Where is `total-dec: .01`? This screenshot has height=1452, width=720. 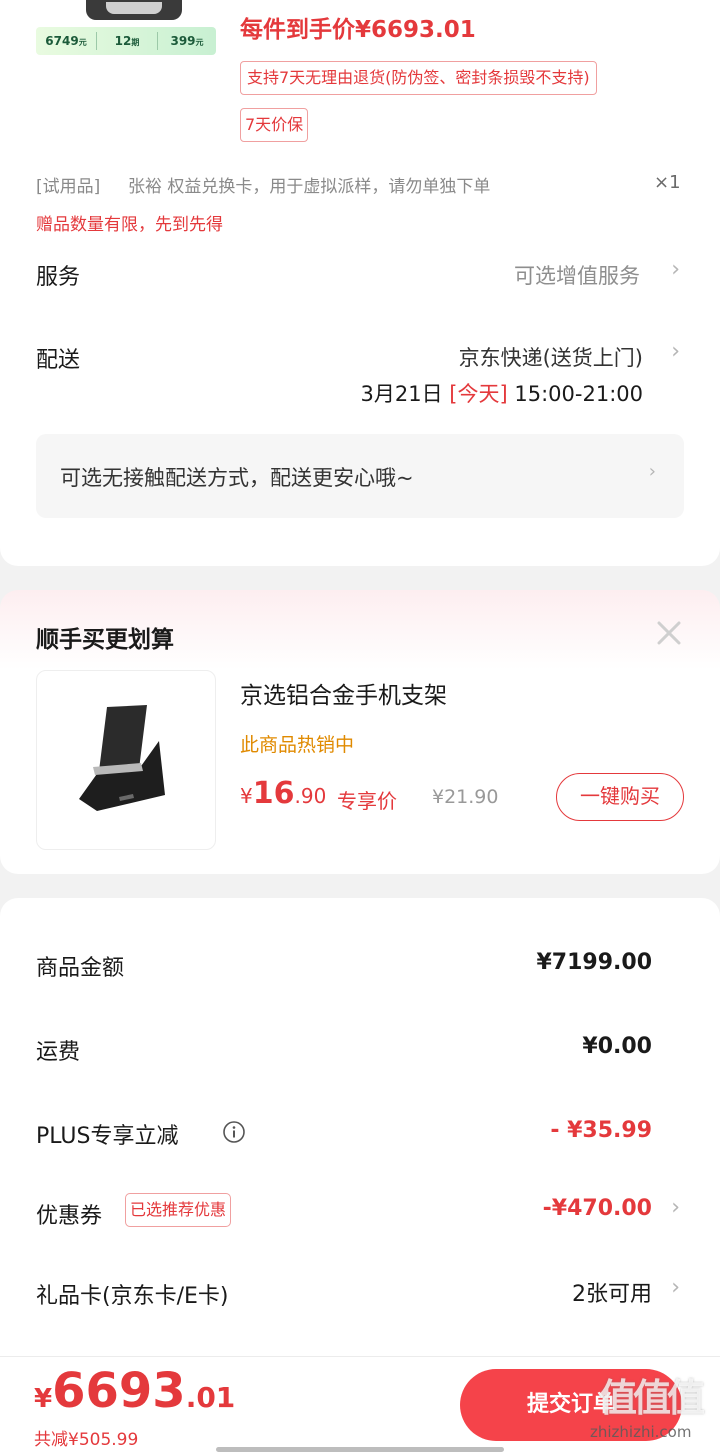
total-dec: .01 is located at coordinates (210, 1397).